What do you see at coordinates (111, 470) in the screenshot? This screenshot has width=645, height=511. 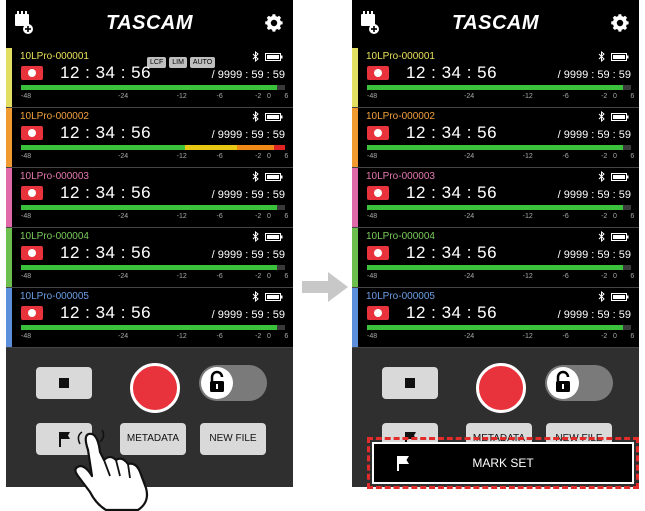 I see `tap-hand-icon` at bounding box center [111, 470].